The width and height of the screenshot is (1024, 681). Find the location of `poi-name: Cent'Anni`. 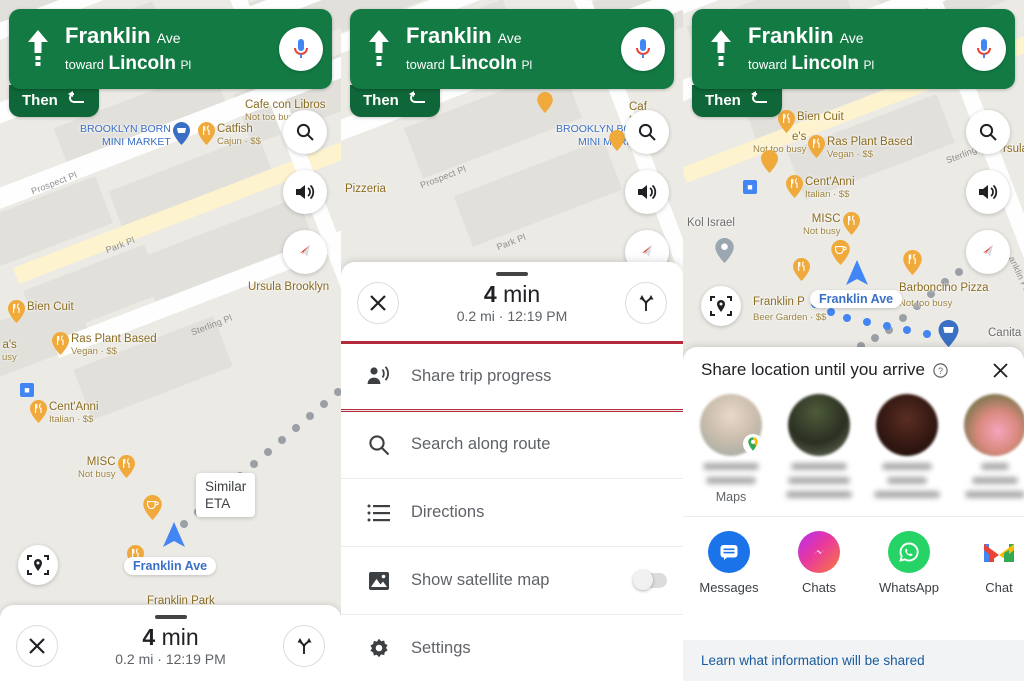

poi-name: Cent'Anni is located at coordinates (830, 182).